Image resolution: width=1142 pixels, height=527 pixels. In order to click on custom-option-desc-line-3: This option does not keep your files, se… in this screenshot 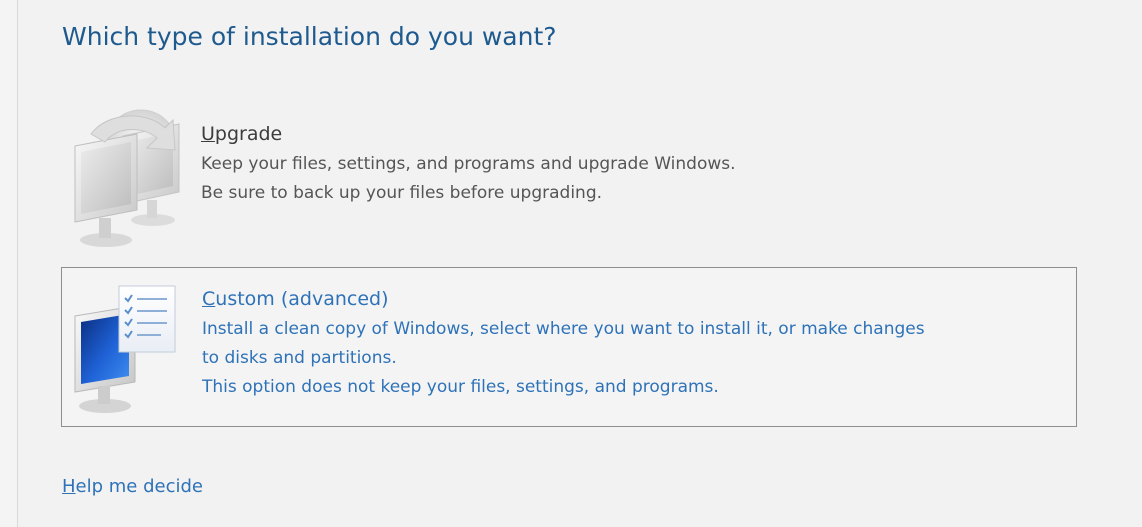, I will do `click(460, 387)`.